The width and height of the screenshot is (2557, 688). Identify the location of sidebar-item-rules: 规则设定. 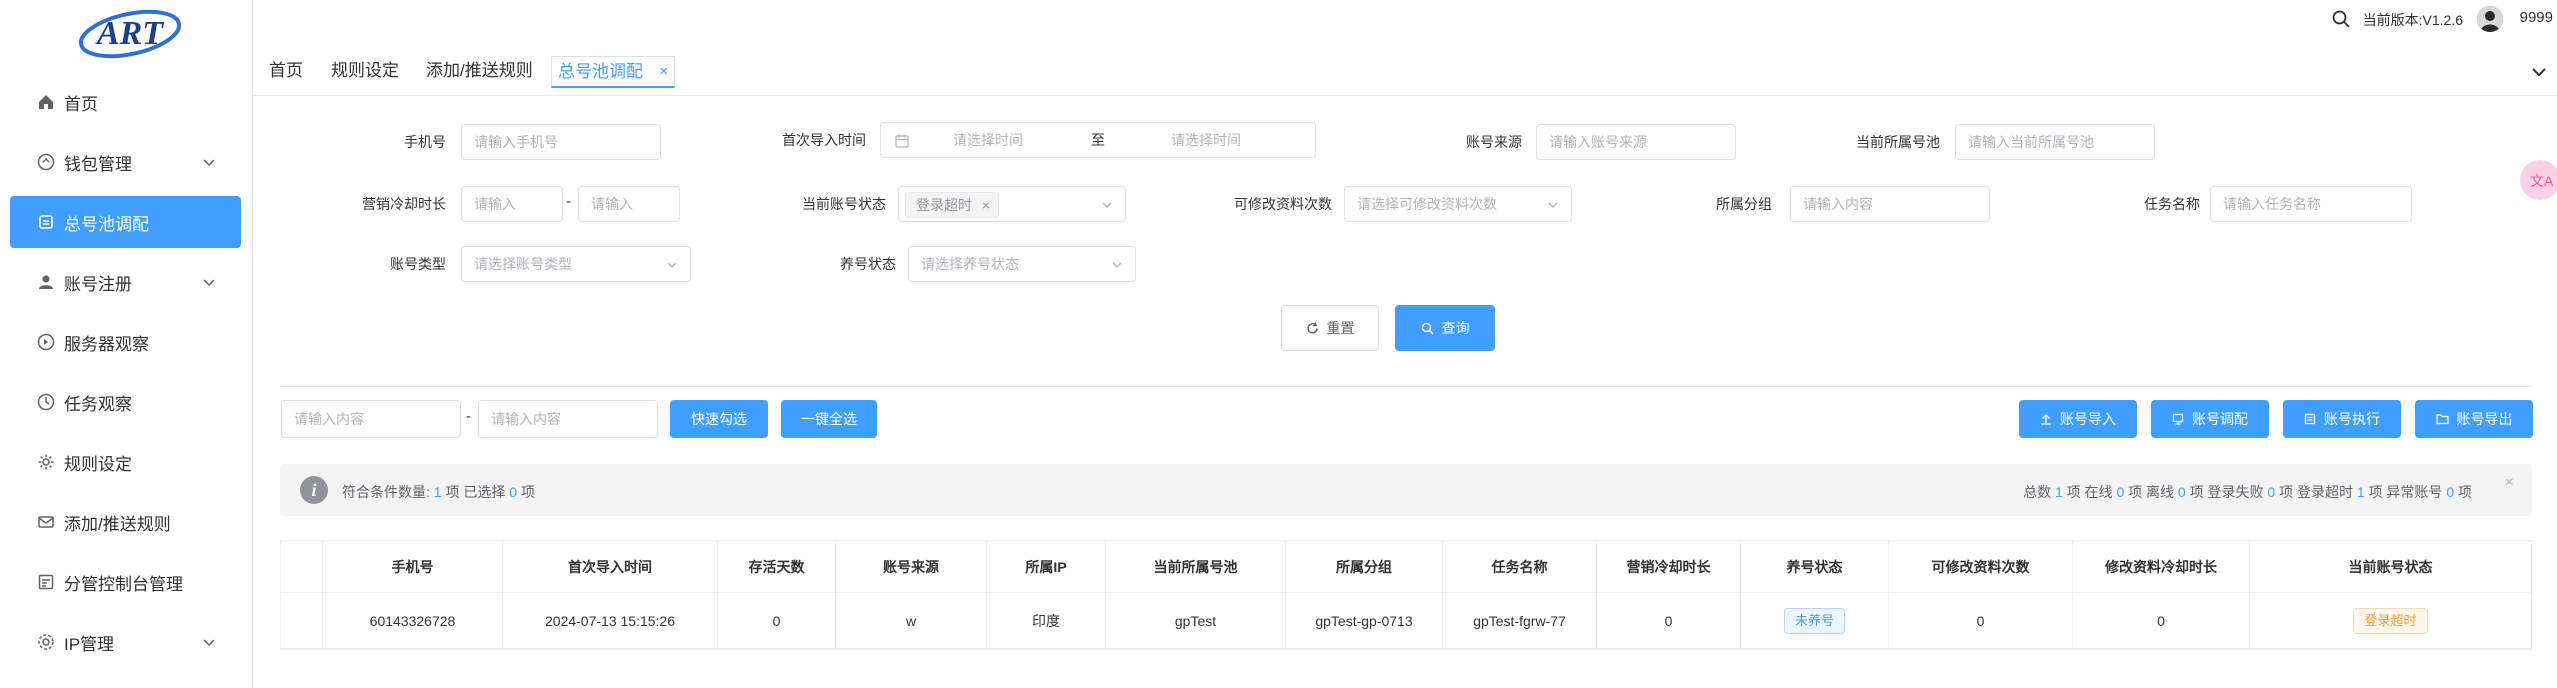
(125, 462).